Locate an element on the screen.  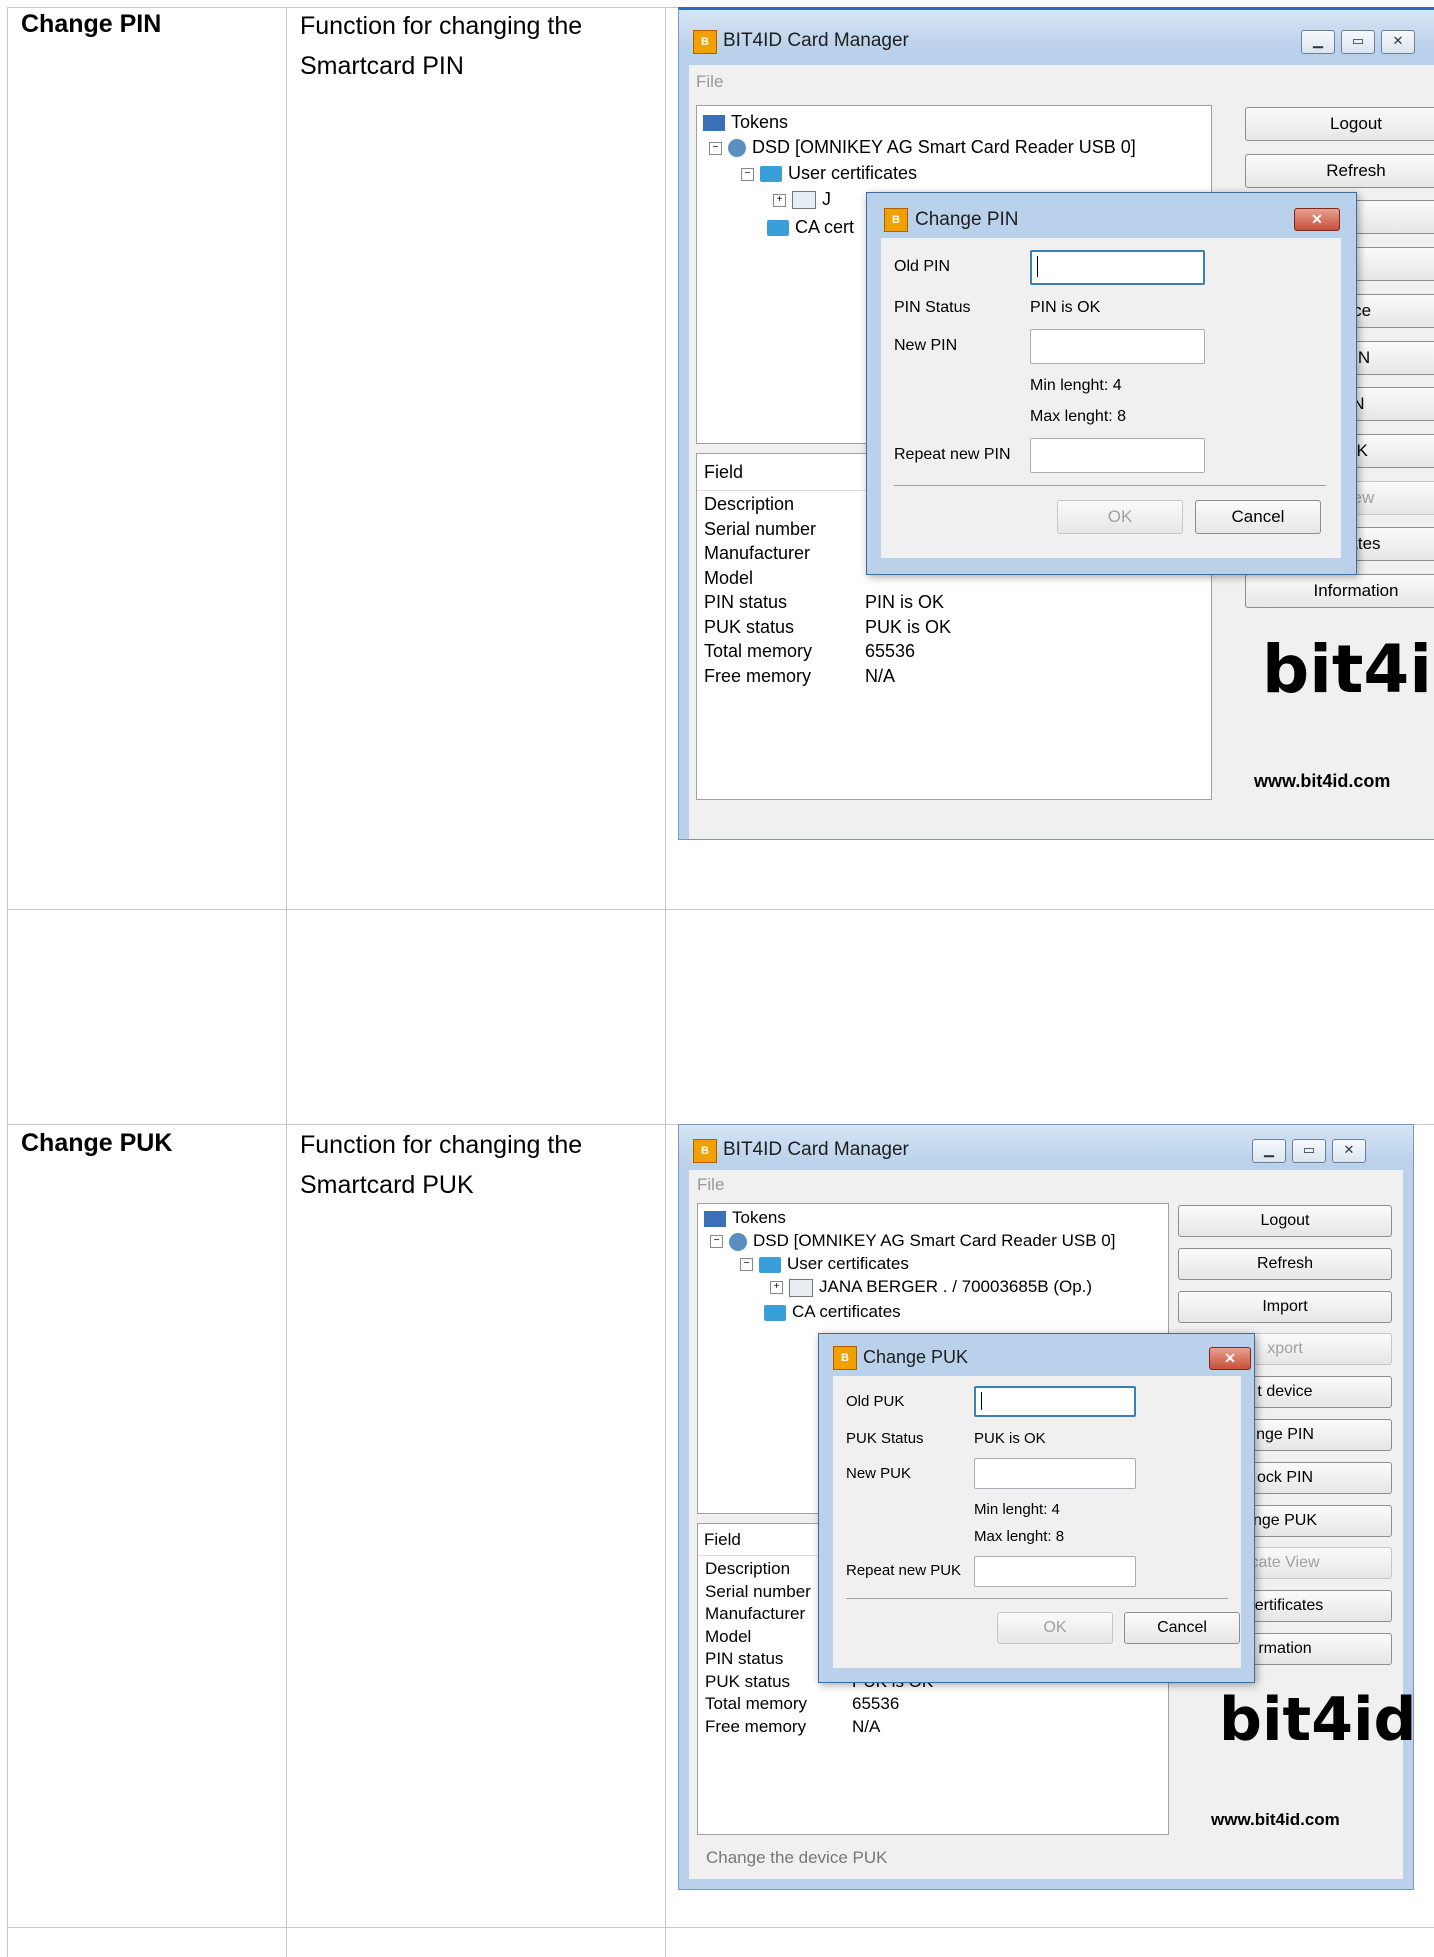
row-description: Function for changing the Smartcard PUK is located at coordinates (441, 1165).